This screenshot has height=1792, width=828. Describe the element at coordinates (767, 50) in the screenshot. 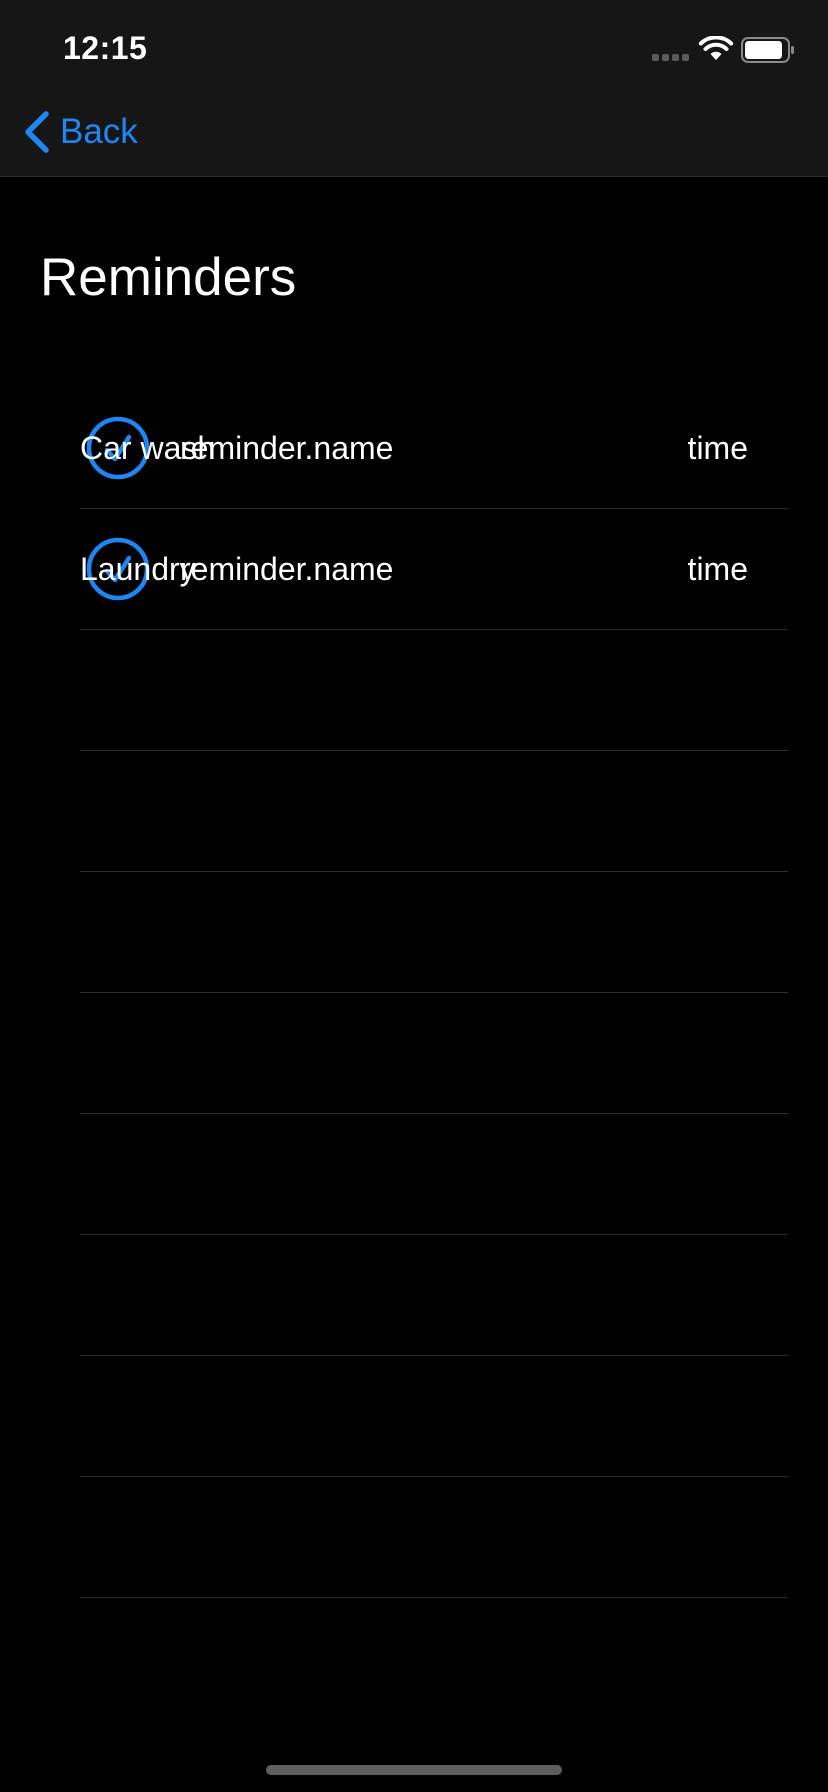

I see `battery-icon` at that location.